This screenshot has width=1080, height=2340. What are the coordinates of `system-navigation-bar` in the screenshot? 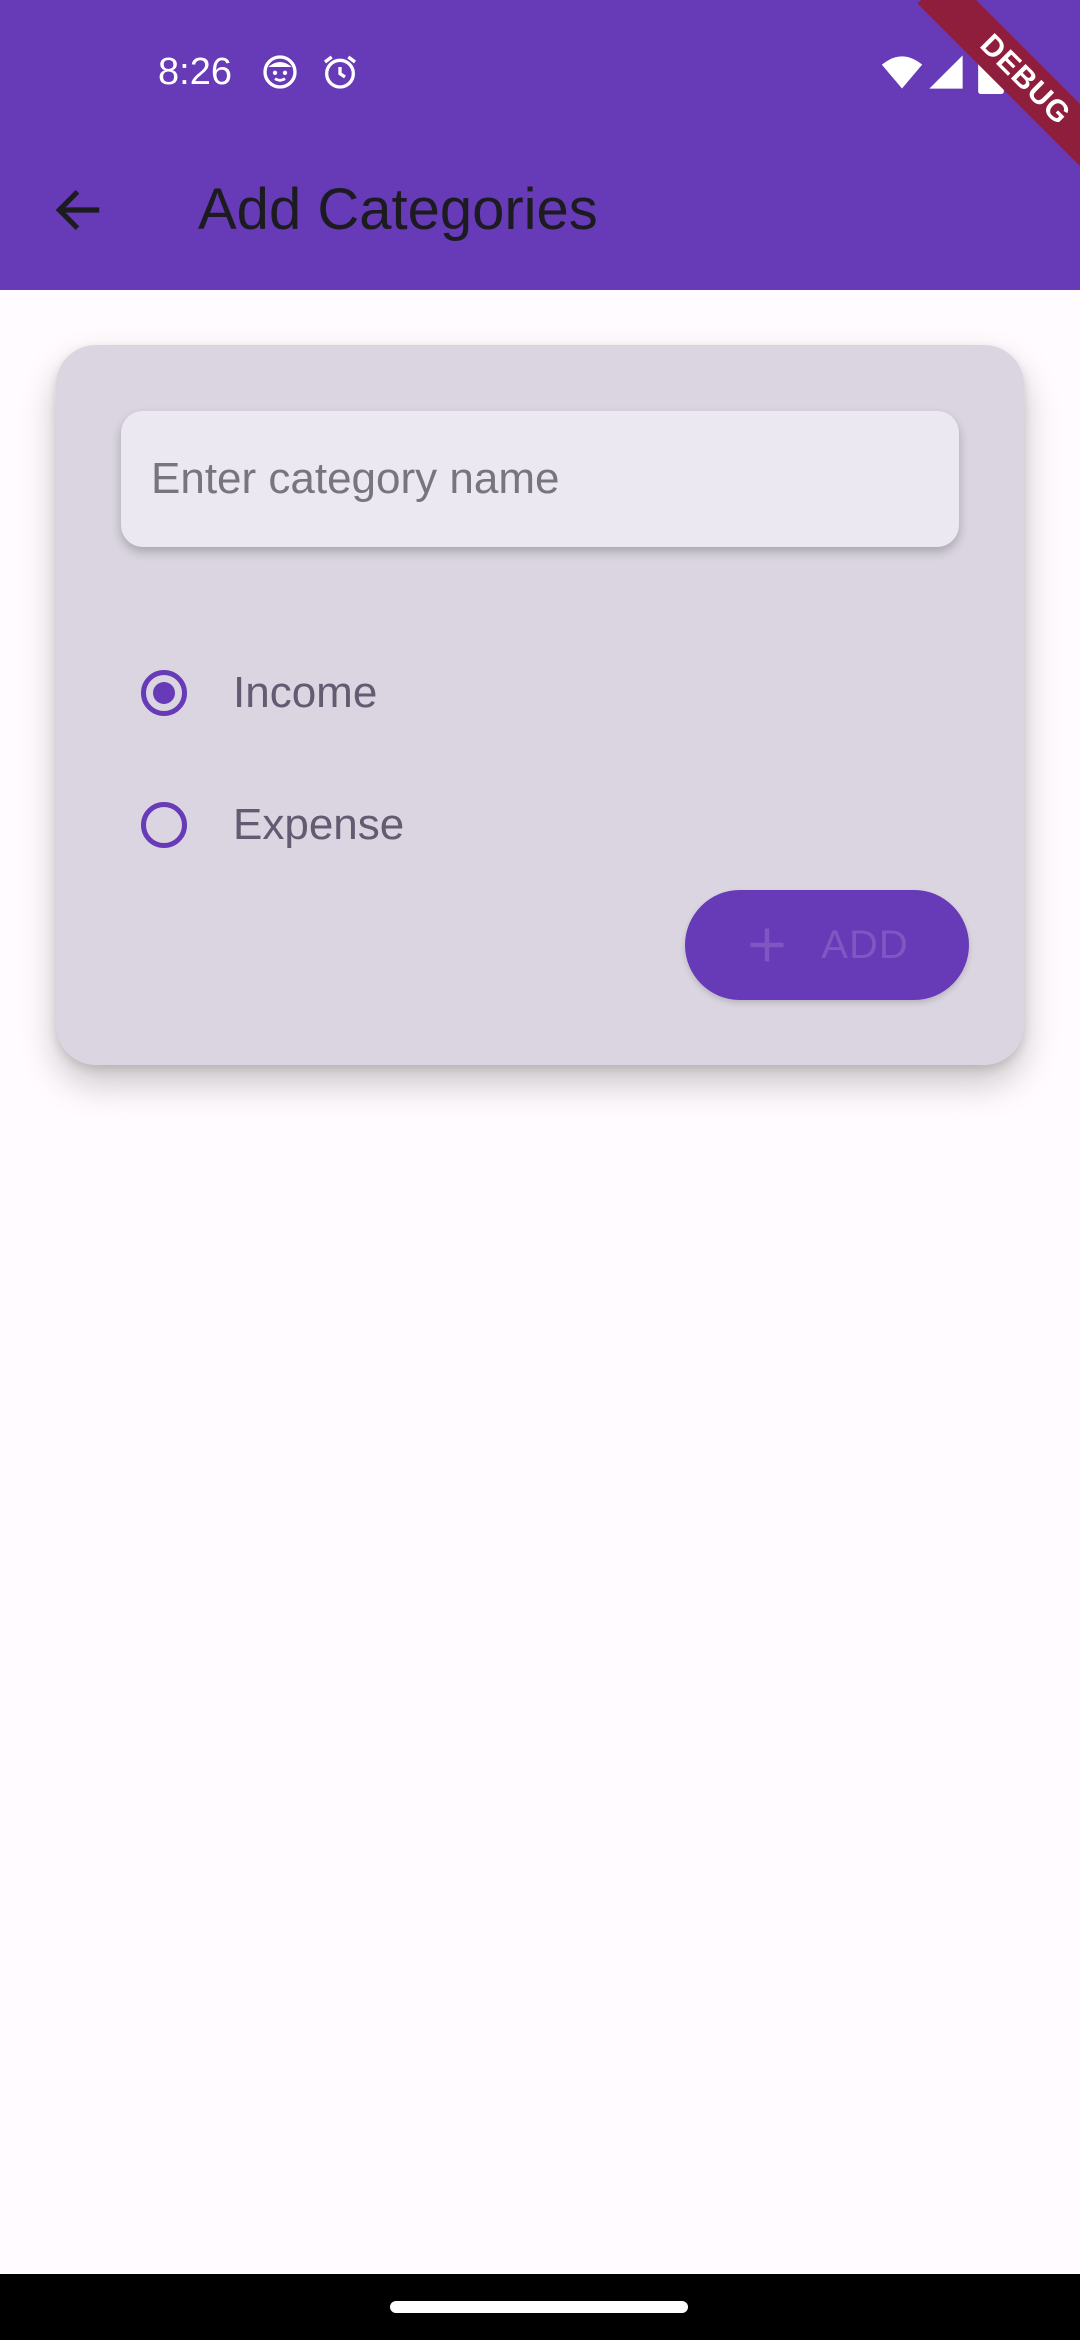 It's located at (540, 2307).